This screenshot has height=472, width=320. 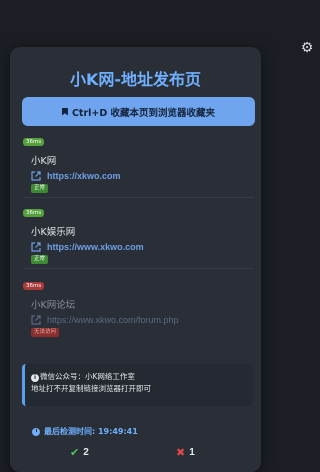 What do you see at coordinates (84, 176) in the screenshot?
I see `site-url: https://xkwo.com` at bounding box center [84, 176].